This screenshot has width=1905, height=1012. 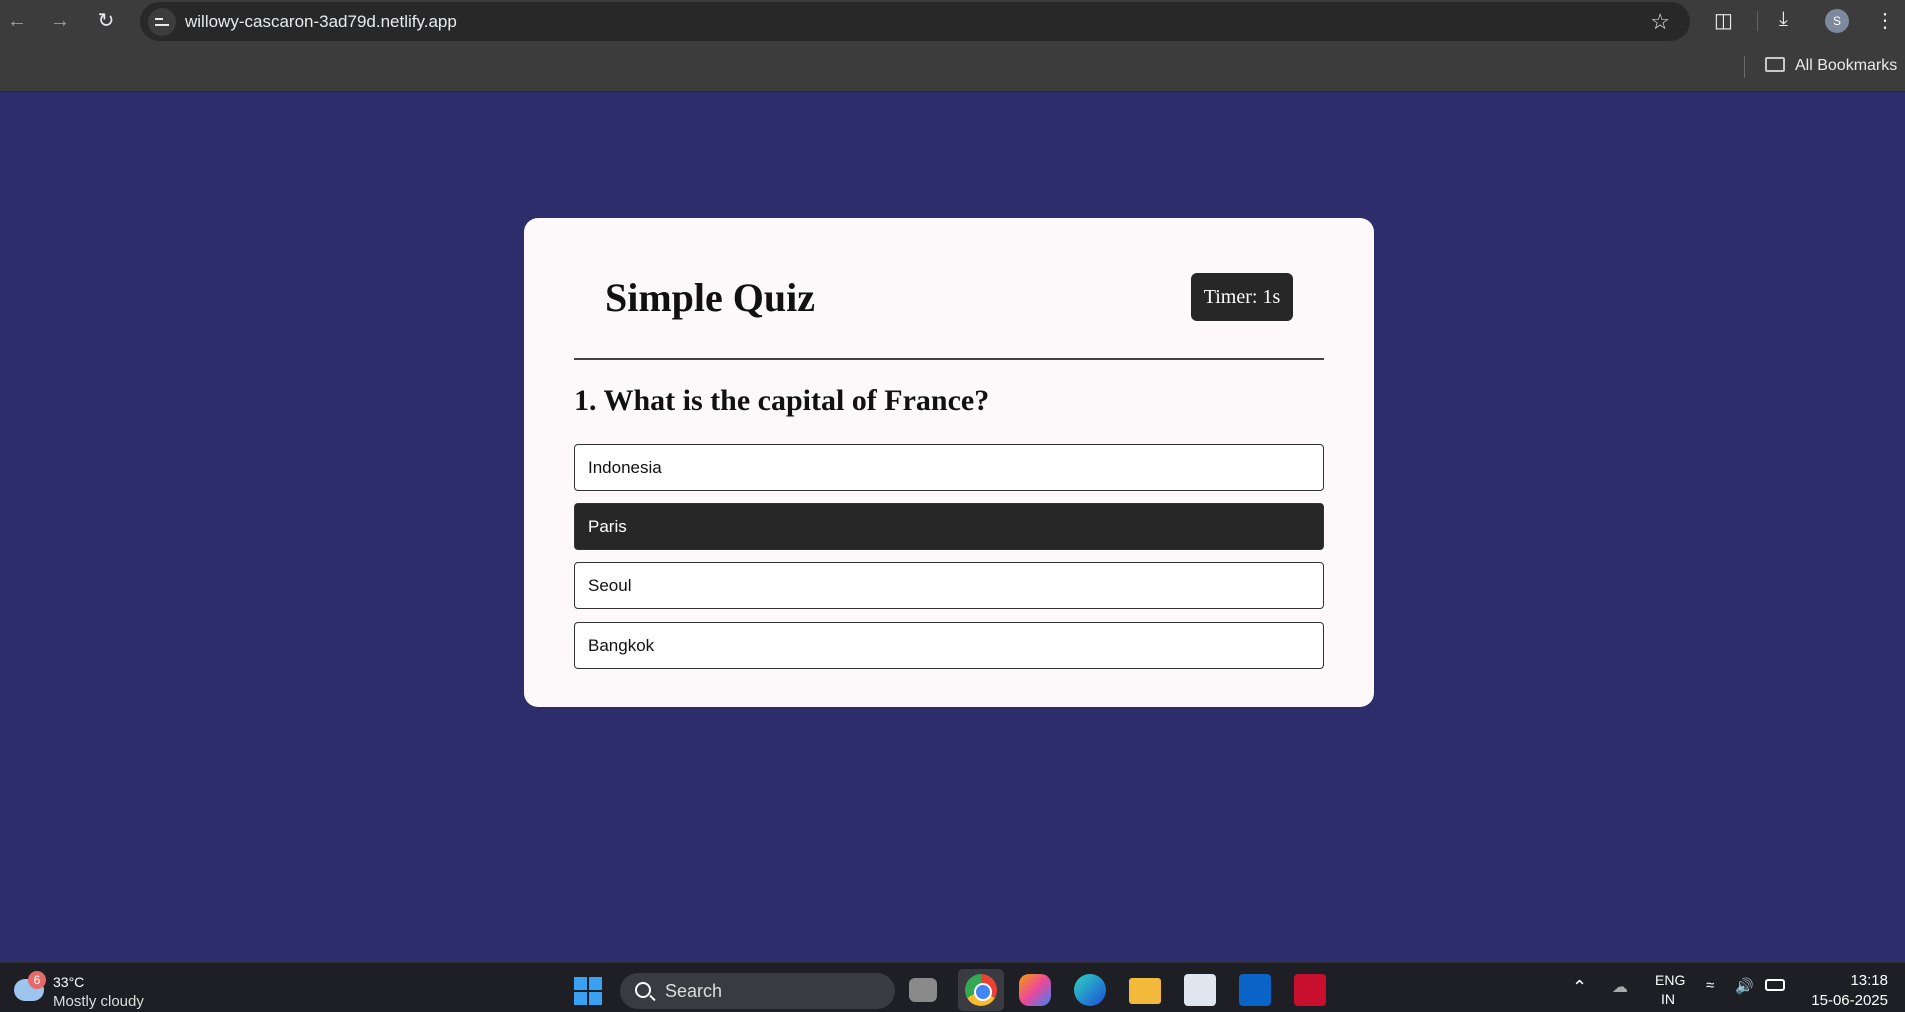 What do you see at coordinates (1200, 990) in the screenshot?
I see `microsoft-store-icon` at bounding box center [1200, 990].